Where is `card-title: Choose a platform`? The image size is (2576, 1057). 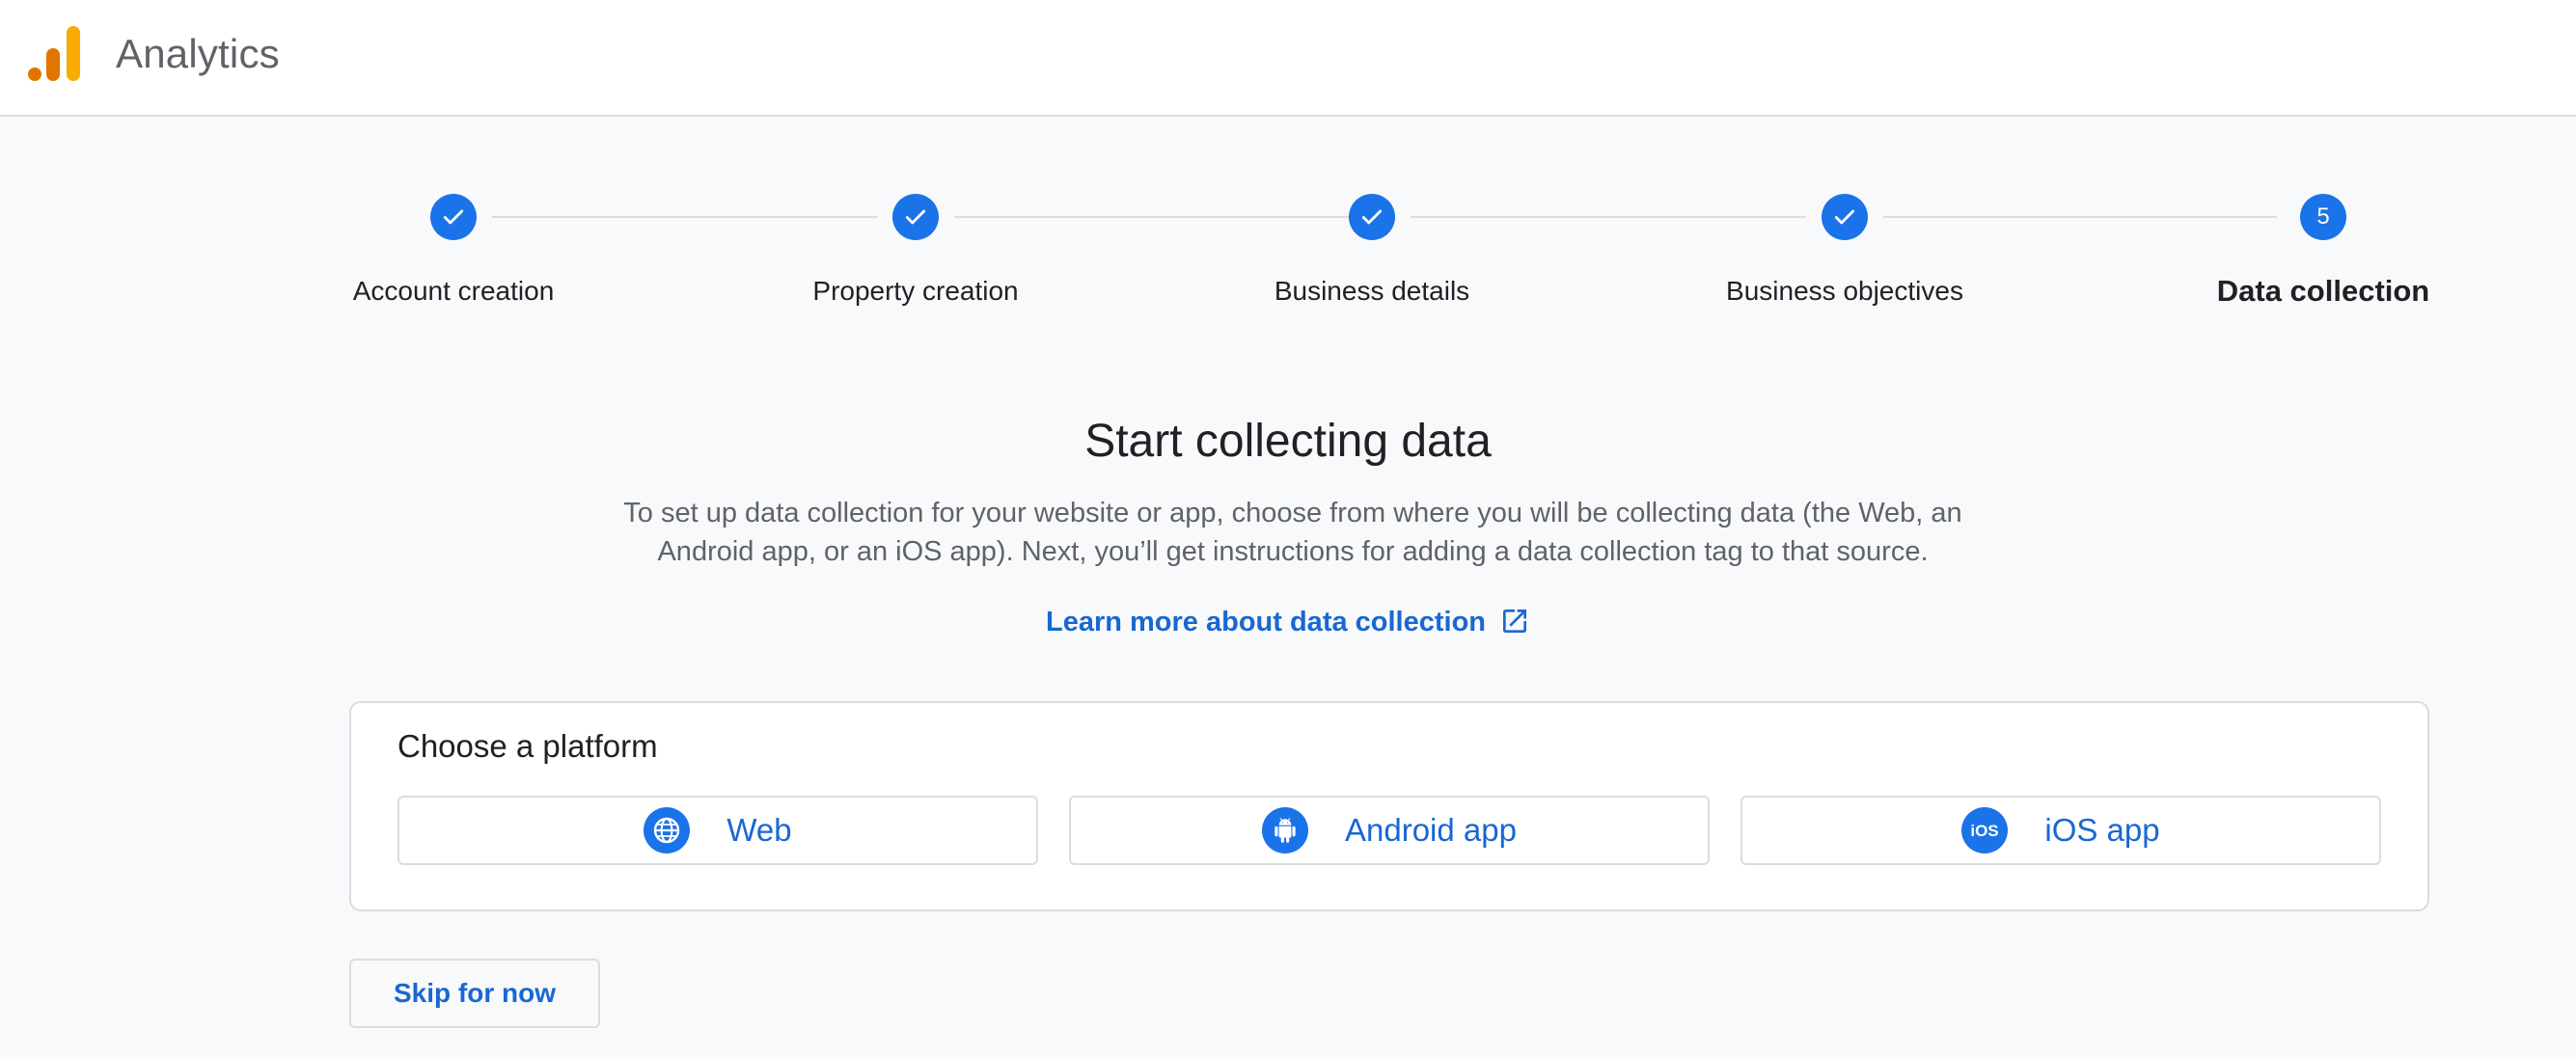 card-title: Choose a platform is located at coordinates (527, 746).